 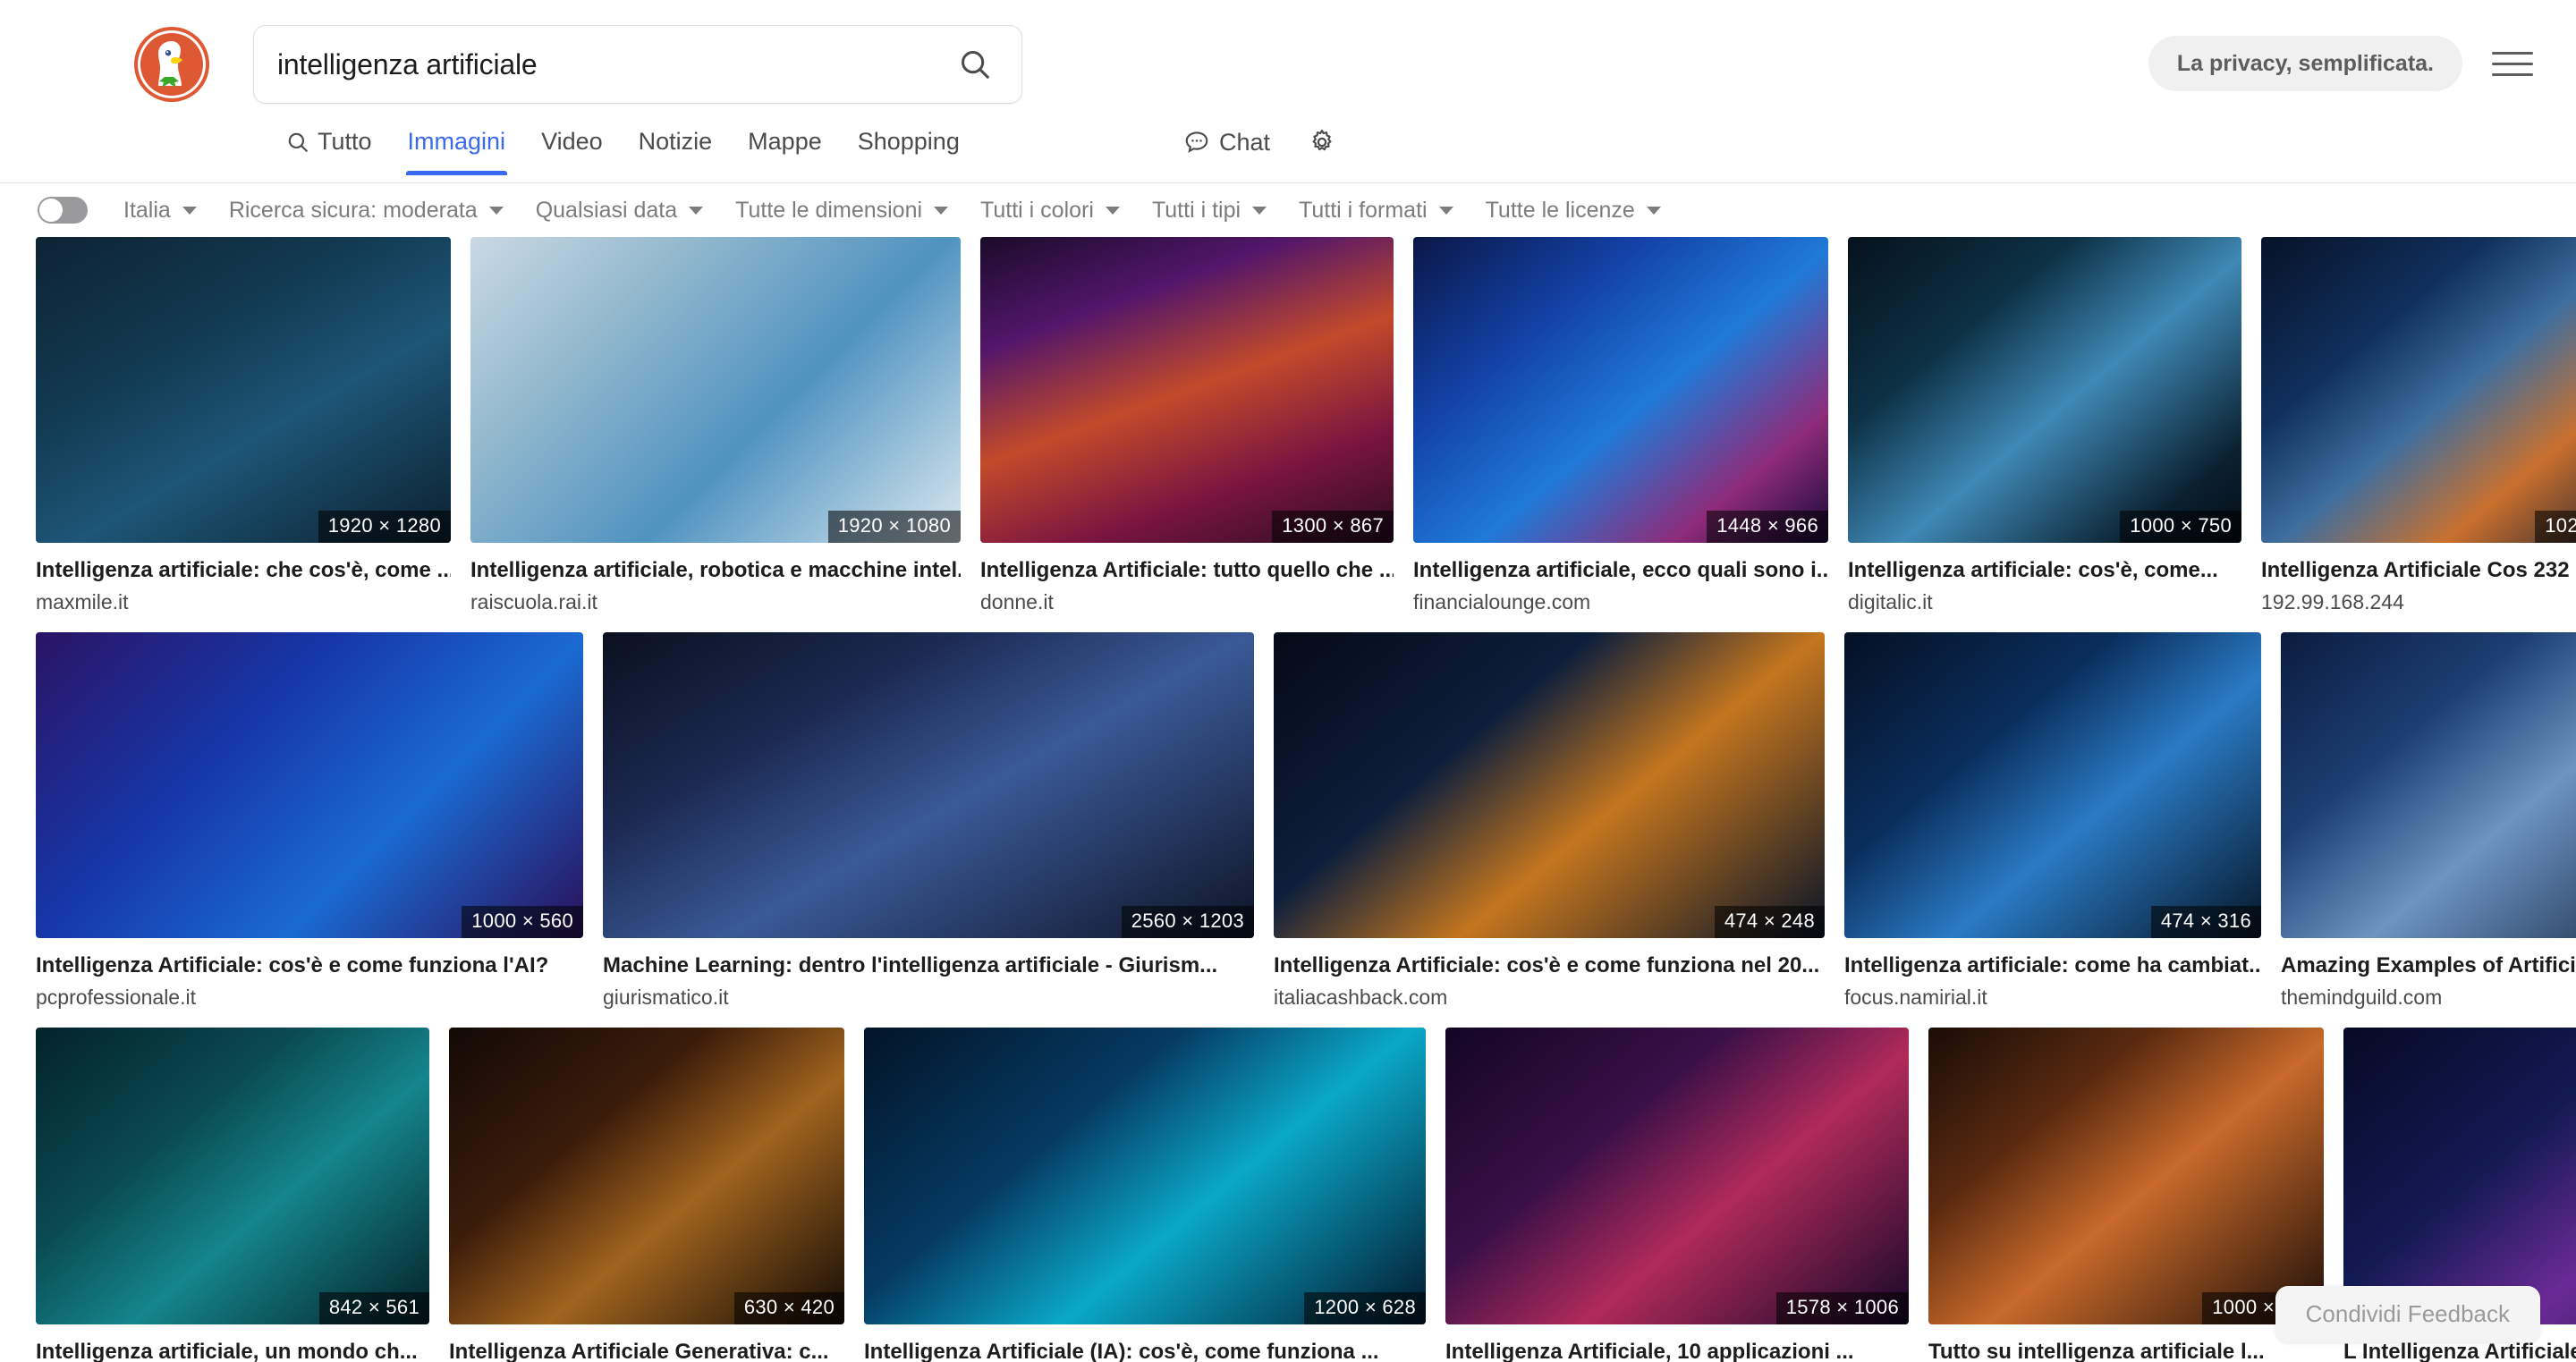 I want to click on result-domain: focus.namirial.it, so click(x=2052, y=998).